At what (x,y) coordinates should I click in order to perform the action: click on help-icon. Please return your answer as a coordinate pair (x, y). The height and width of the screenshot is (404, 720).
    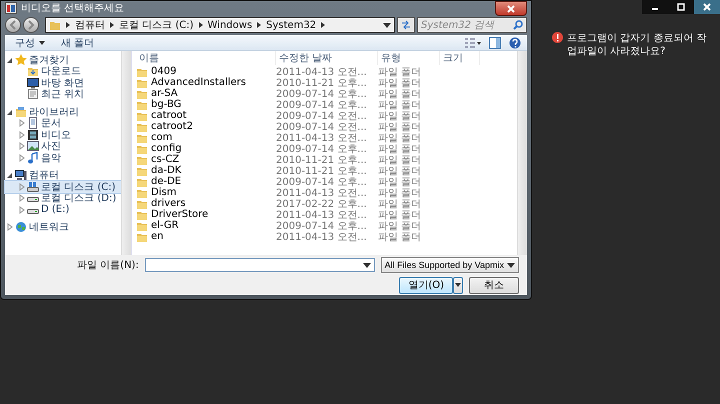
    Looking at the image, I should click on (515, 42).